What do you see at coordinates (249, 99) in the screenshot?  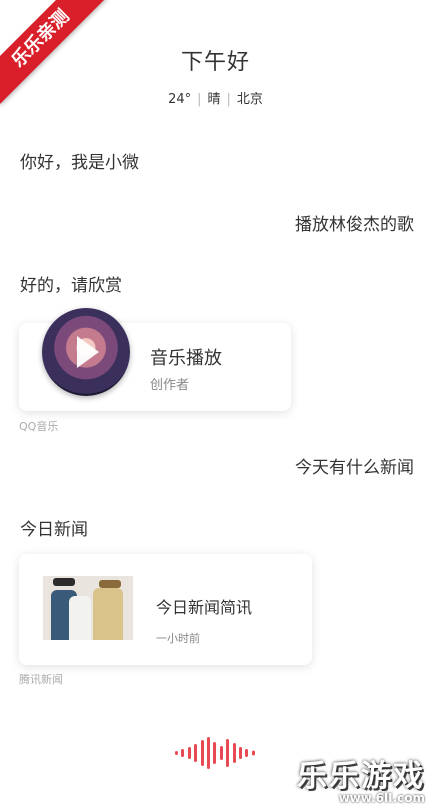 I see `city: 北京` at bounding box center [249, 99].